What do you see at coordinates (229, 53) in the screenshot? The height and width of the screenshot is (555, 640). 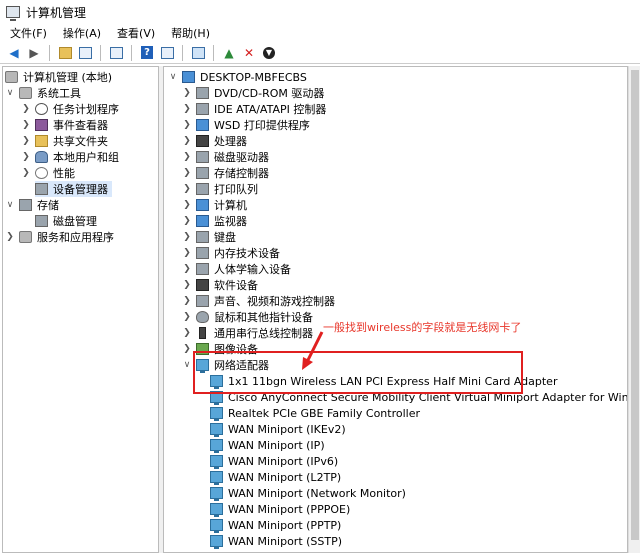 I see `scan-hardware-icon: ▲` at bounding box center [229, 53].